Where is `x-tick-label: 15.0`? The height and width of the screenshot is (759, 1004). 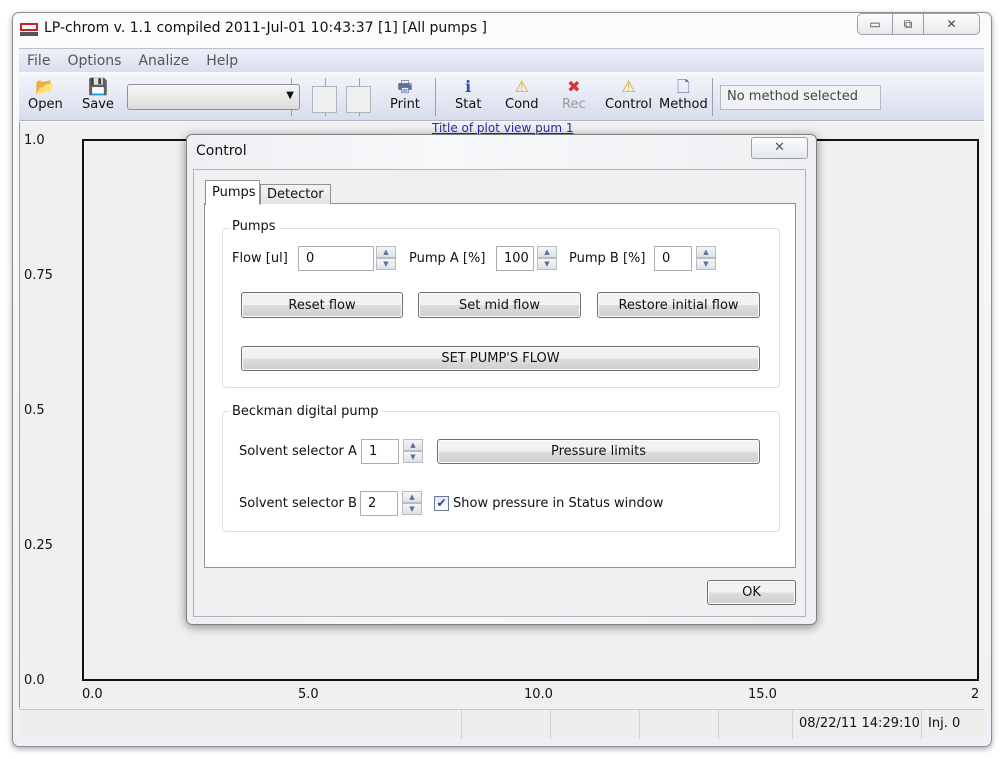 x-tick-label: 15.0 is located at coordinates (762, 694).